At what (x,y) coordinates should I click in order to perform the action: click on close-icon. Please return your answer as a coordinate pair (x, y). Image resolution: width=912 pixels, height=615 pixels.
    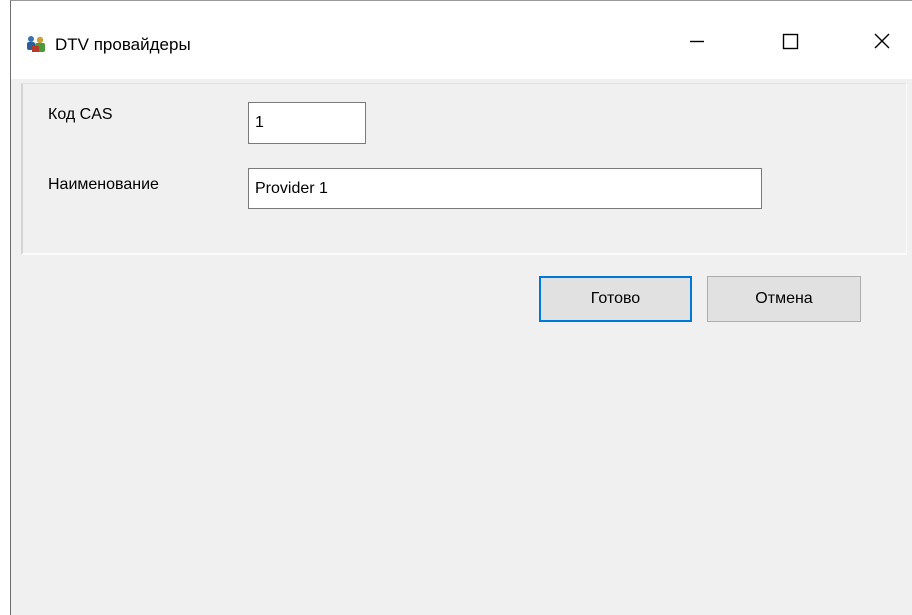
    Looking at the image, I should click on (882, 41).